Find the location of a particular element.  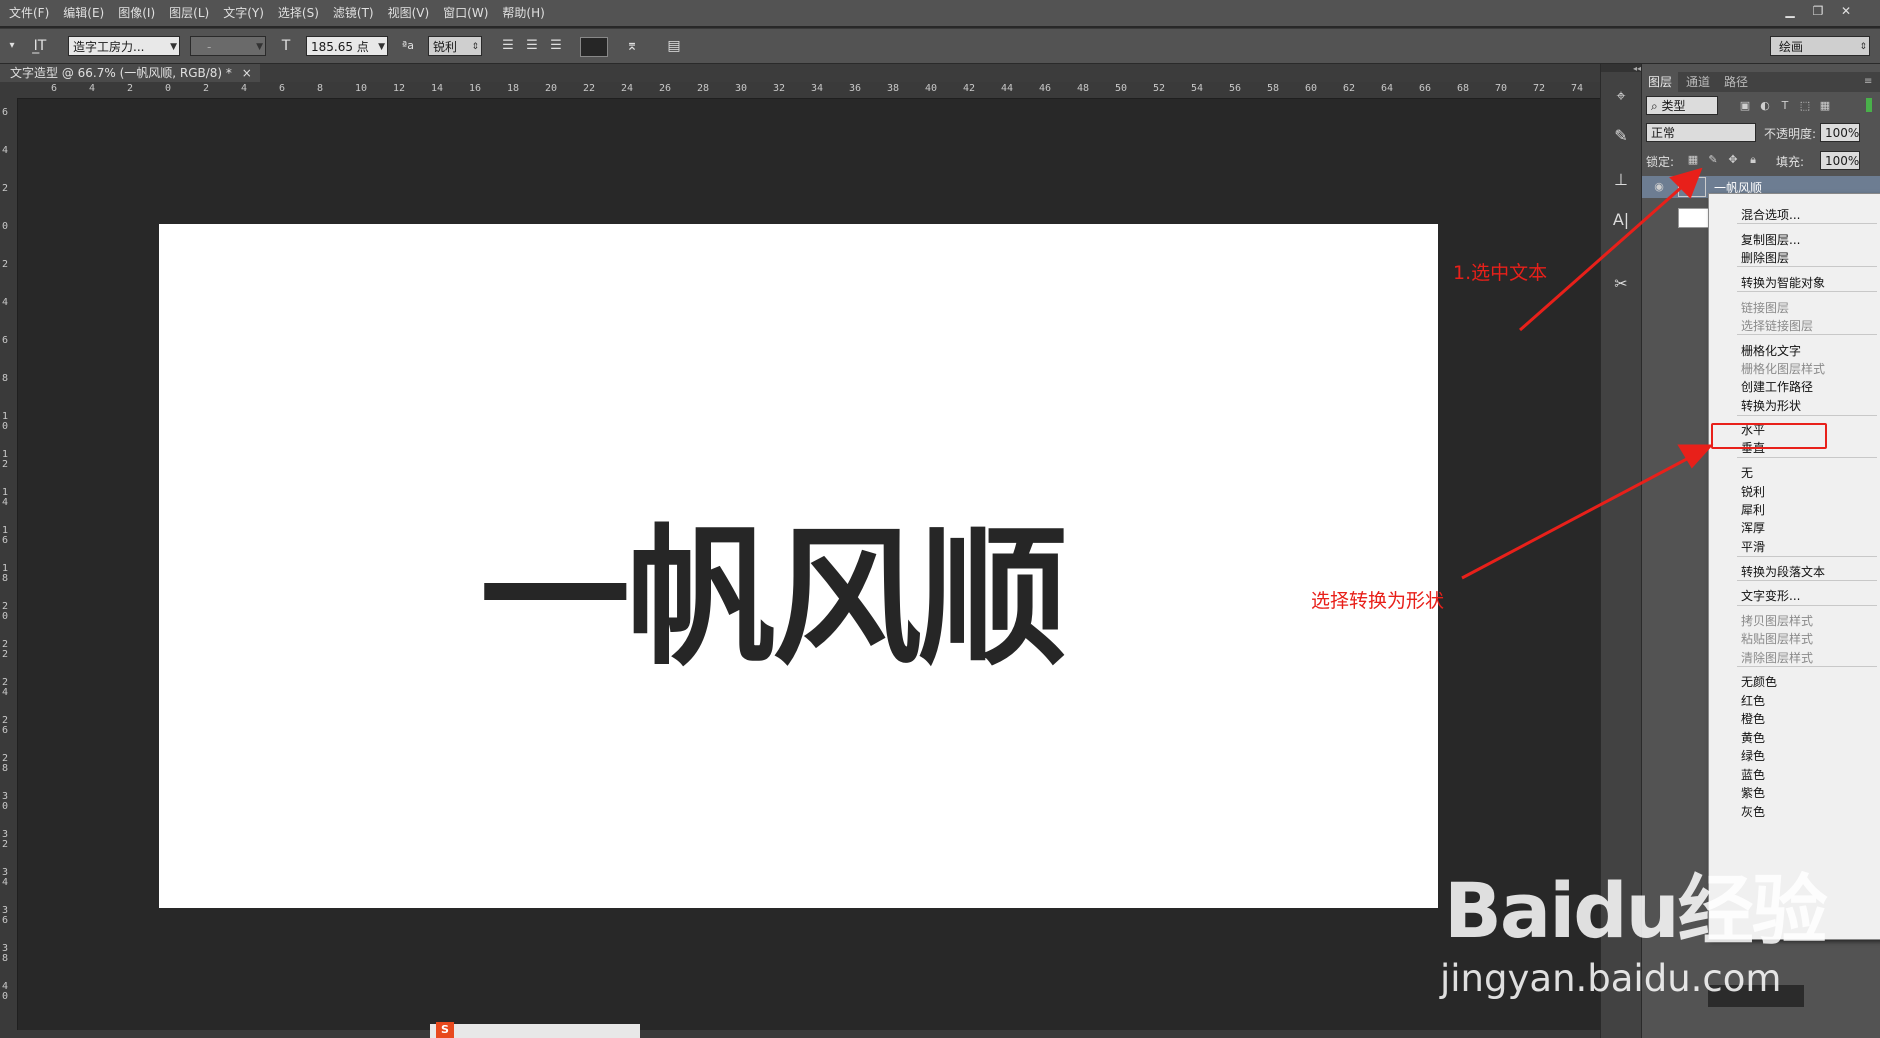

context-menu-item: 平滑 is located at coordinates (1753, 547).